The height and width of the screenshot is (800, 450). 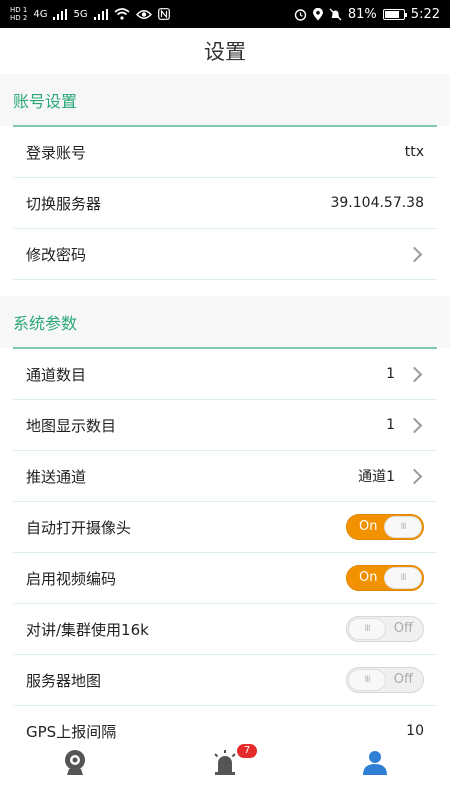 I want to click on bottom-nav: 7, so click(x=225, y=770).